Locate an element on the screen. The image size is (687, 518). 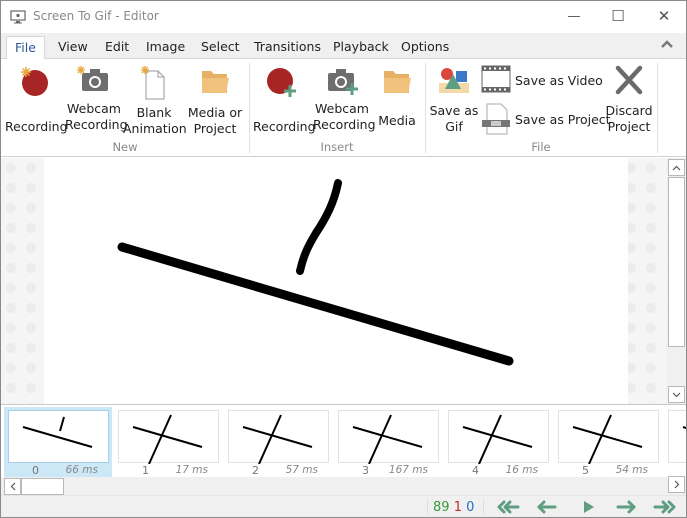
image-shapes-icon is located at coordinates (454, 80).